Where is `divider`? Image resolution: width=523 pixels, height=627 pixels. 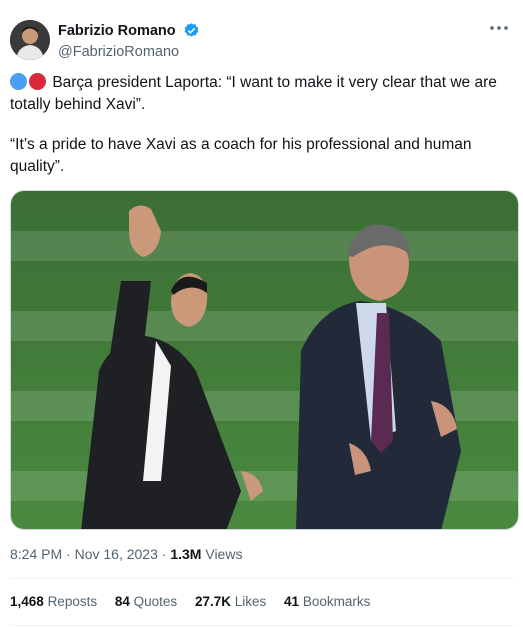 divider is located at coordinates (262, 578).